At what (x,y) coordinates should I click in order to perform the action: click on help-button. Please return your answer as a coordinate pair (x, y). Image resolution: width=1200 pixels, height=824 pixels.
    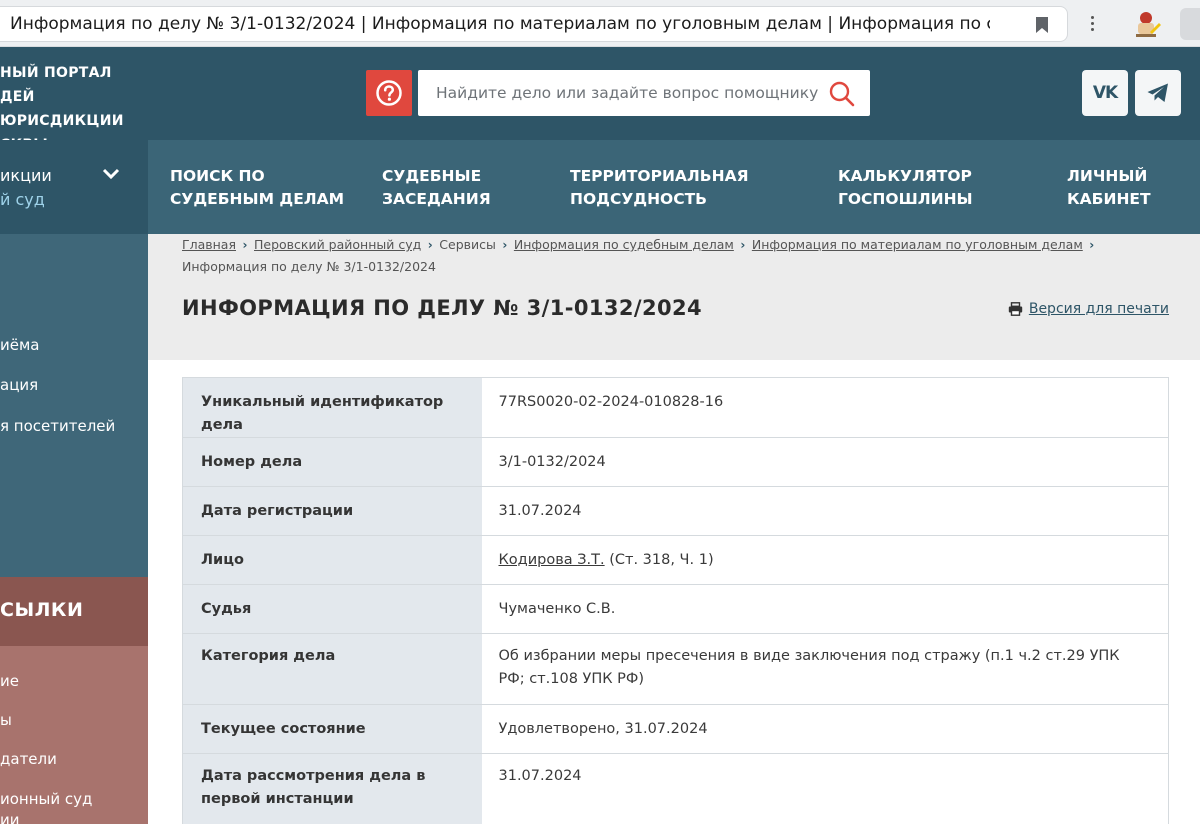
    Looking at the image, I should click on (389, 93).